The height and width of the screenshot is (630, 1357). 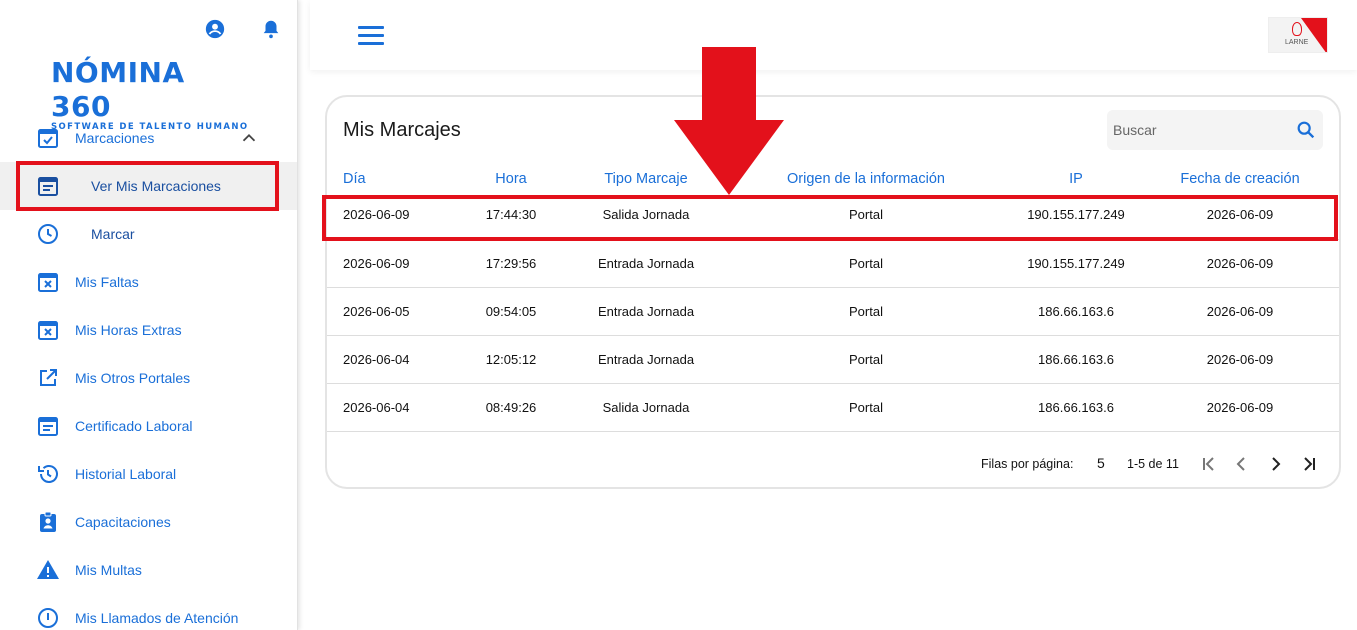 I want to click on sidebar-item-ver-mis-marcaciones: Ver Mis Marcaciones, so click(x=148, y=186).